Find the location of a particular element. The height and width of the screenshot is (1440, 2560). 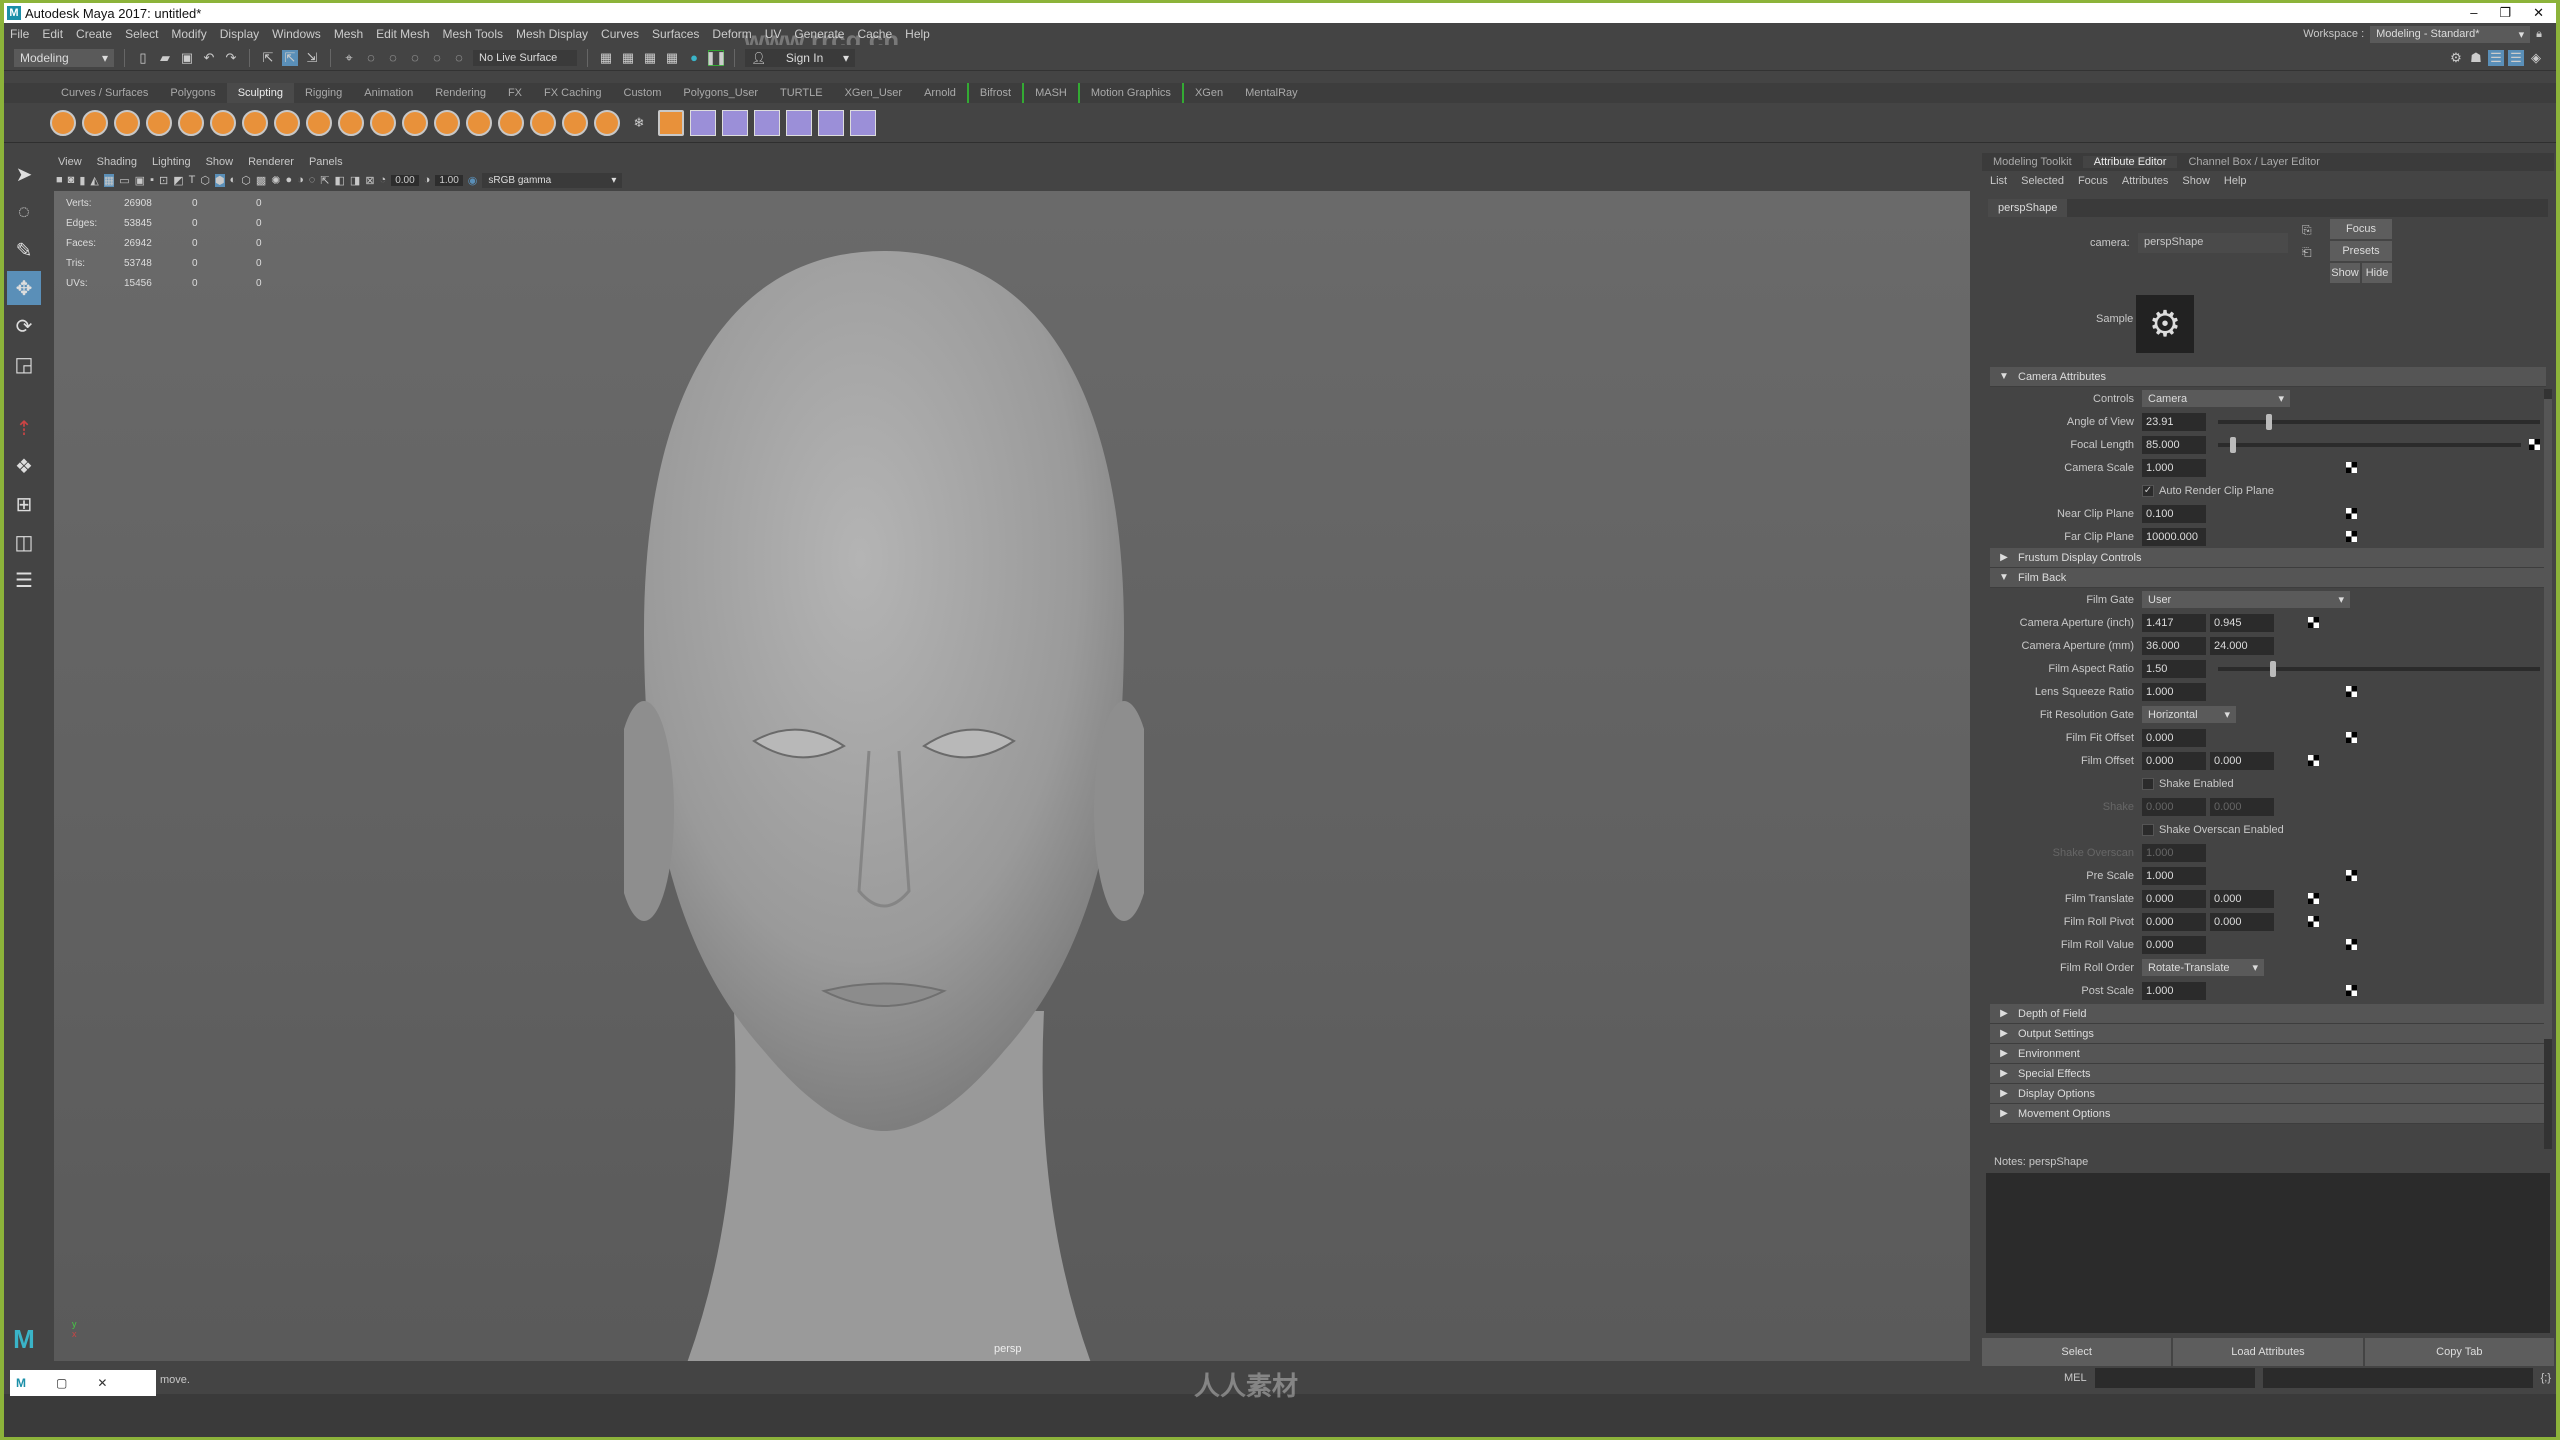

taskbar-thumbnail: M ▢ ✕ is located at coordinates (83, 1383).